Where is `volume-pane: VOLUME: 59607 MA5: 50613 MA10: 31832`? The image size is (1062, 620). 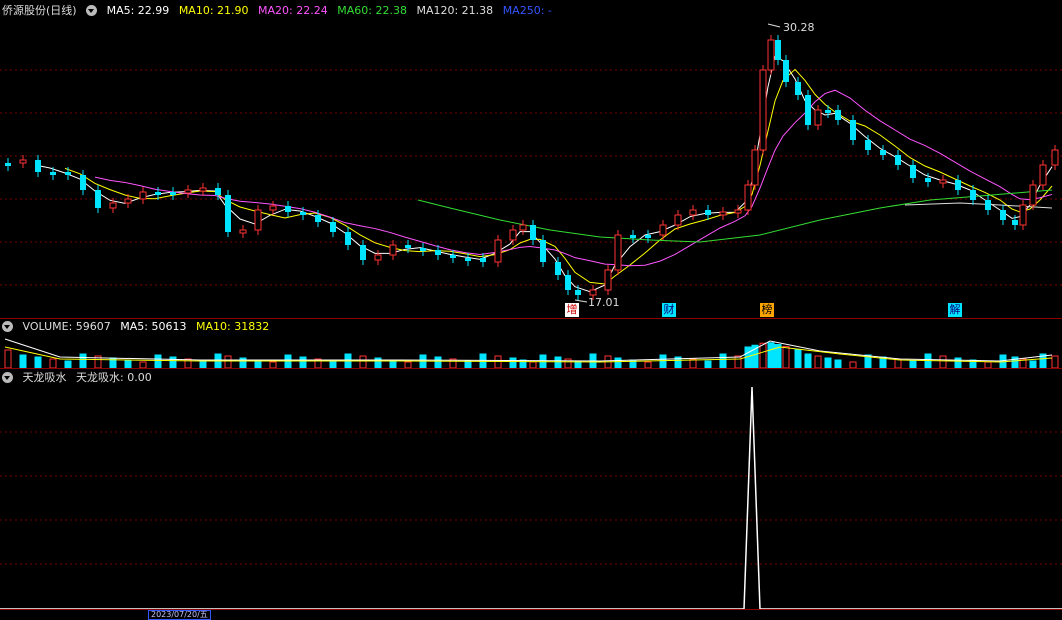
volume-pane: VOLUME: 59607 MA5: 50613 MA10: 31832 is located at coordinates (531, 343).